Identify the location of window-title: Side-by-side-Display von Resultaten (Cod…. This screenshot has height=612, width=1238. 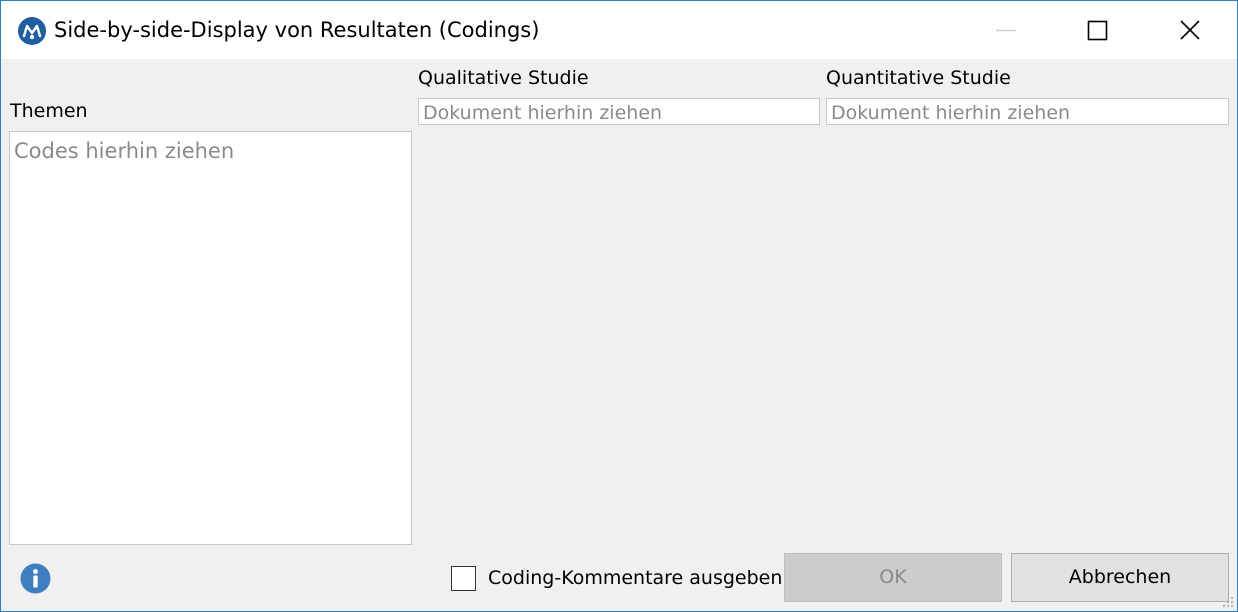
(297, 30).